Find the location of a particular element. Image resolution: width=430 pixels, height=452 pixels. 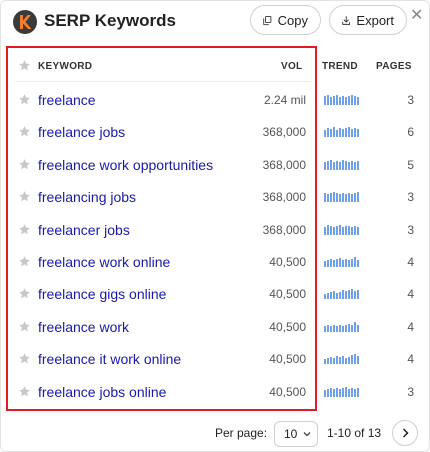

table-header: KEYWORD VOL TREND PAGES is located at coordinates (215, 67).